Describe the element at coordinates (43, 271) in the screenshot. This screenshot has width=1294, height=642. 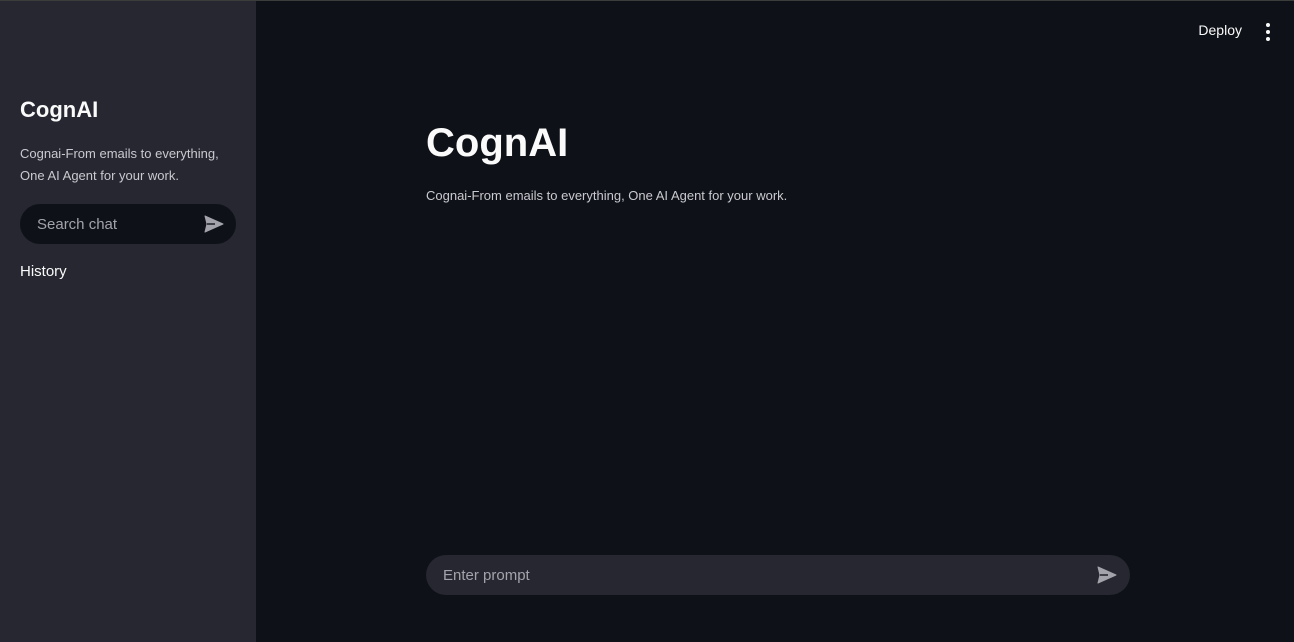
I see `history-heading: History` at that location.